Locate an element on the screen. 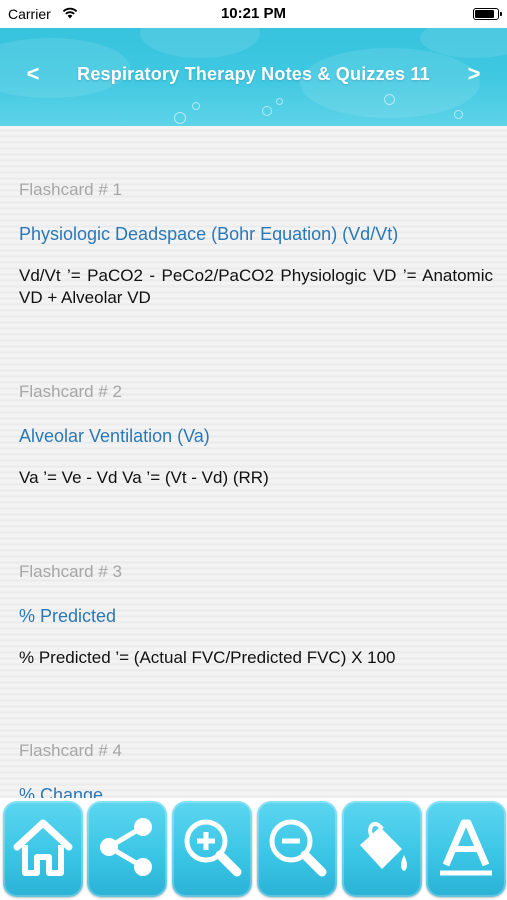  zoom-out-button is located at coordinates (297, 849).